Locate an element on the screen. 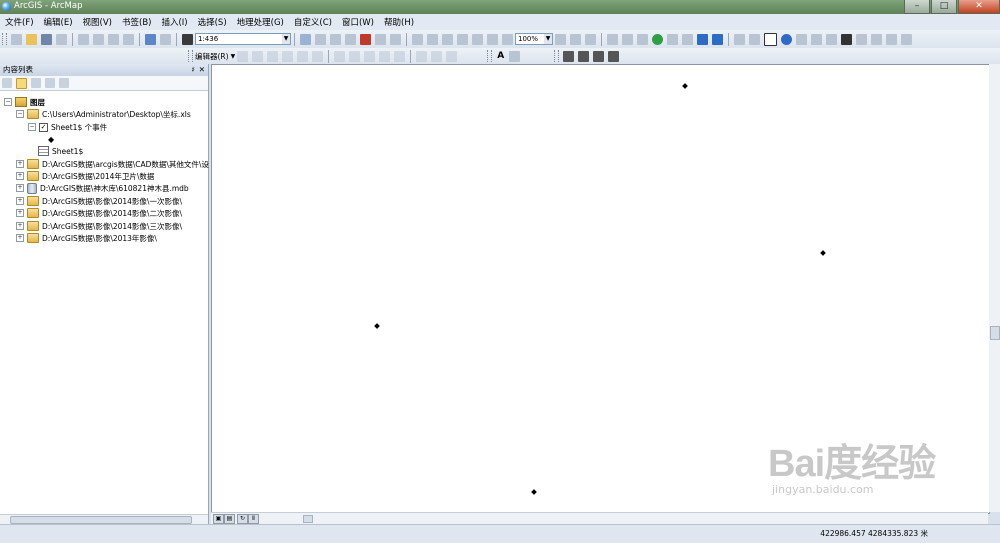  tree-item-geodatabase: + D:\ArcGIS数据\神木库\610821神木县.mdb is located at coordinates (102, 188).